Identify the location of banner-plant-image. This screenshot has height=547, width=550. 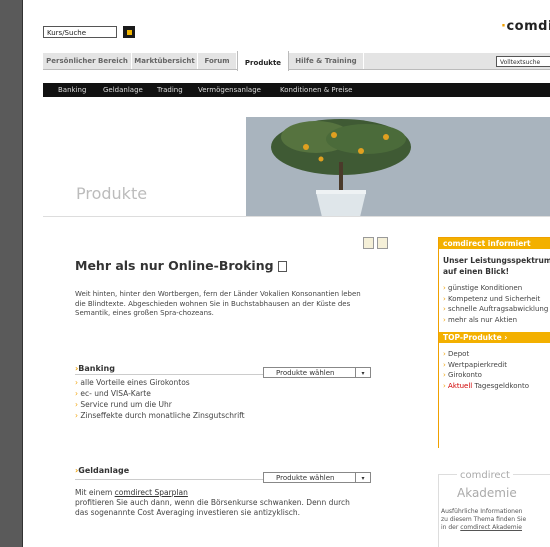
(398, 167).